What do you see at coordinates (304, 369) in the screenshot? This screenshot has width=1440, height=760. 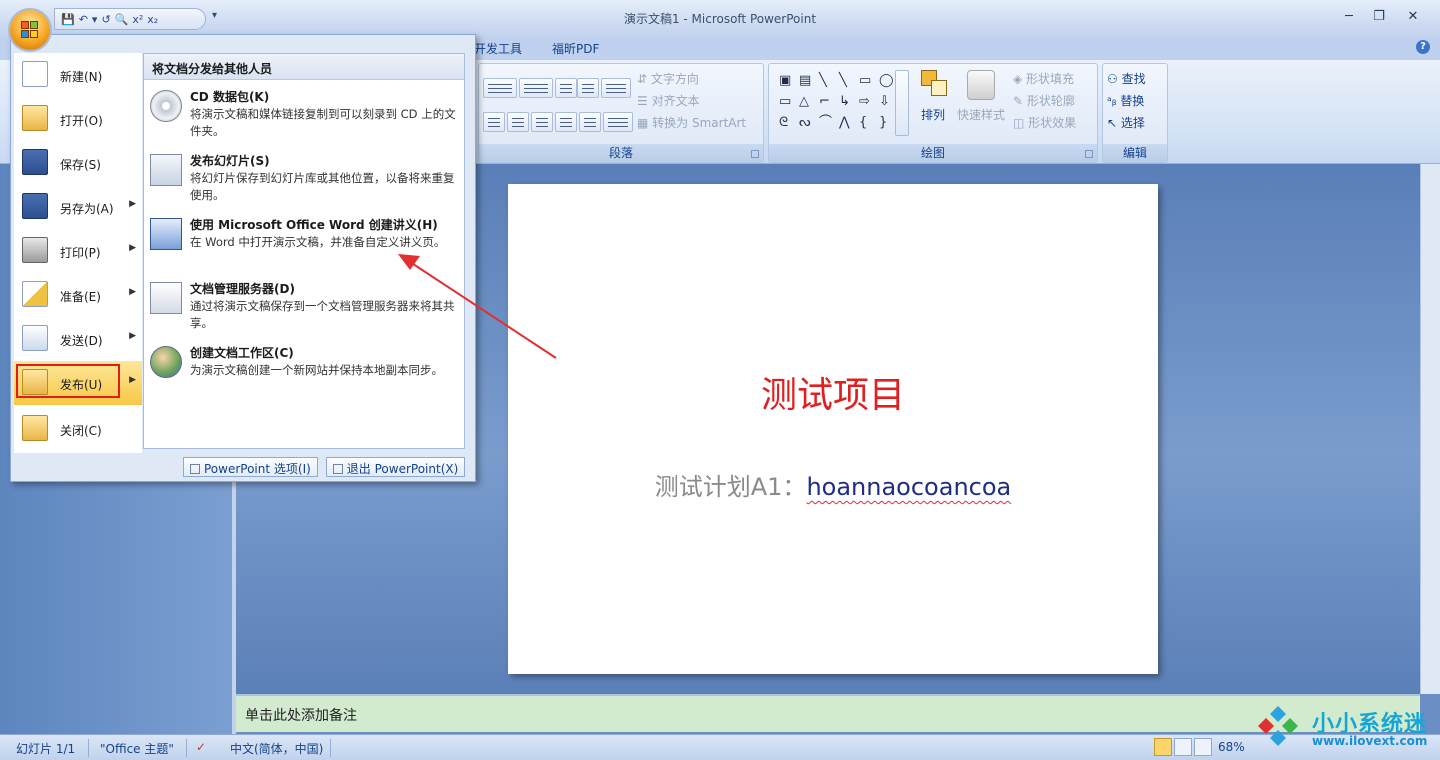 I see `submenu-item-document-workspace: 创建文档工作区(C) 为演示文稿创建一个新网站并保持本地副本同步。` at bounding box center [304, 369].